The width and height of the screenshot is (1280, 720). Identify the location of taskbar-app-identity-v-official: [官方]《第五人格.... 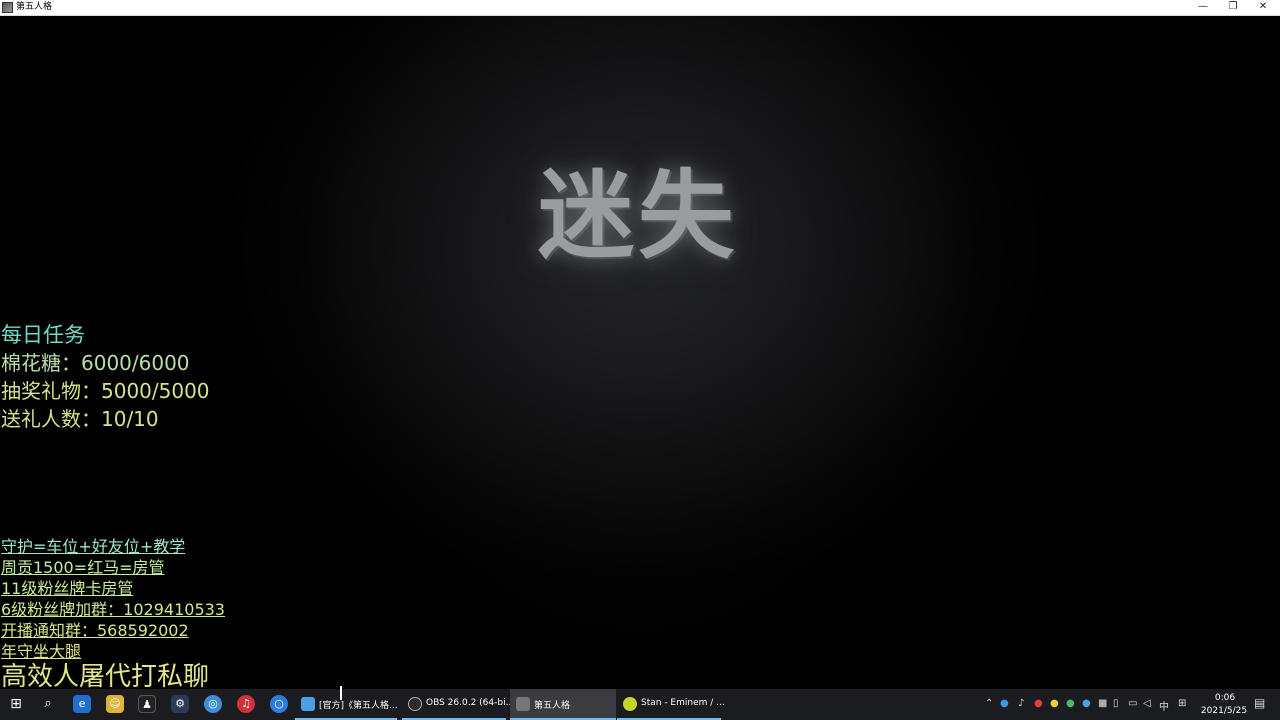
(346, 704).